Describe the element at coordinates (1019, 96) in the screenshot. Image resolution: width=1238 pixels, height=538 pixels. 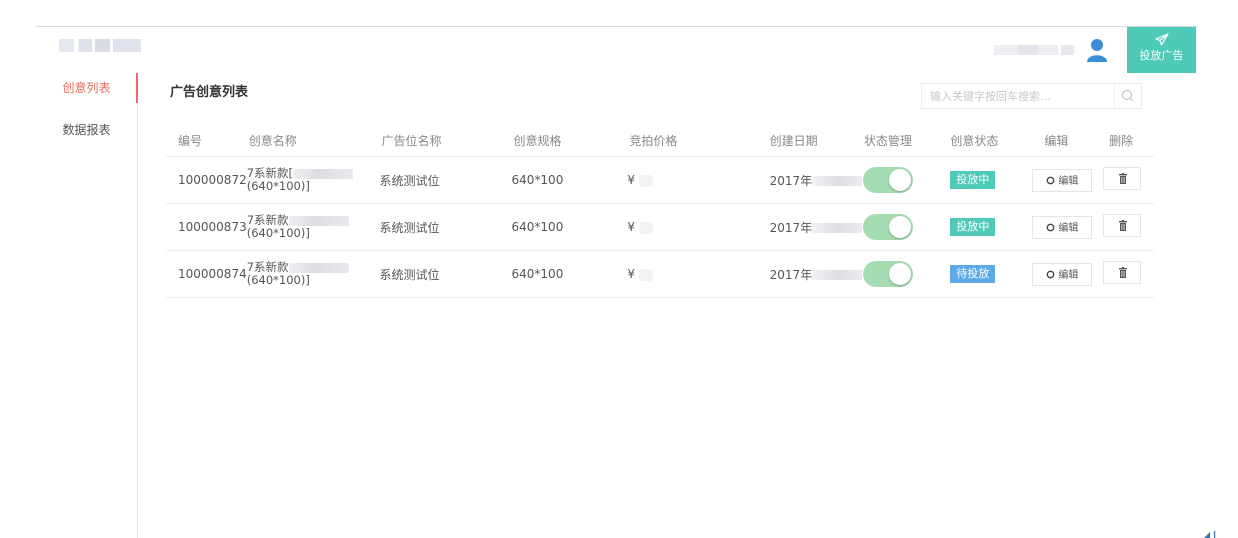
I see `search-input` at that location.